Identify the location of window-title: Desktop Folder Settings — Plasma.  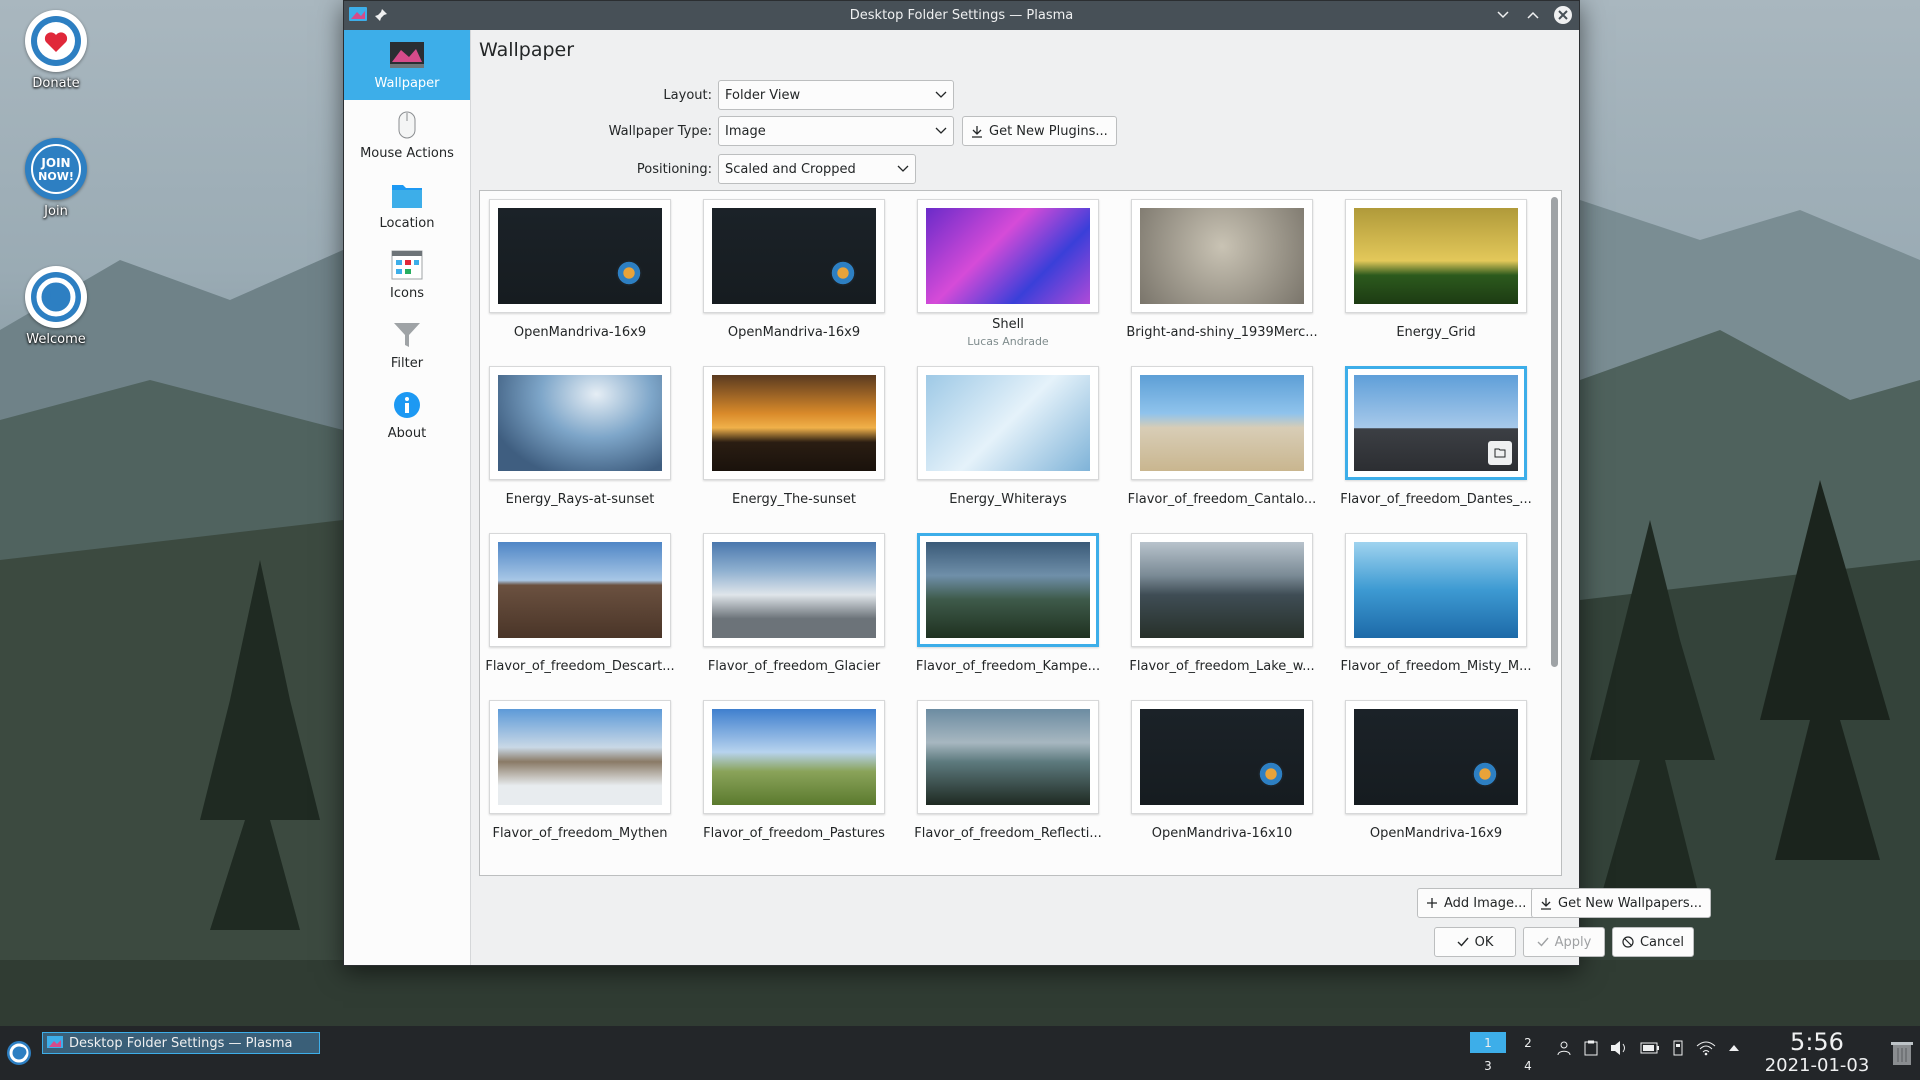
(961, 15).